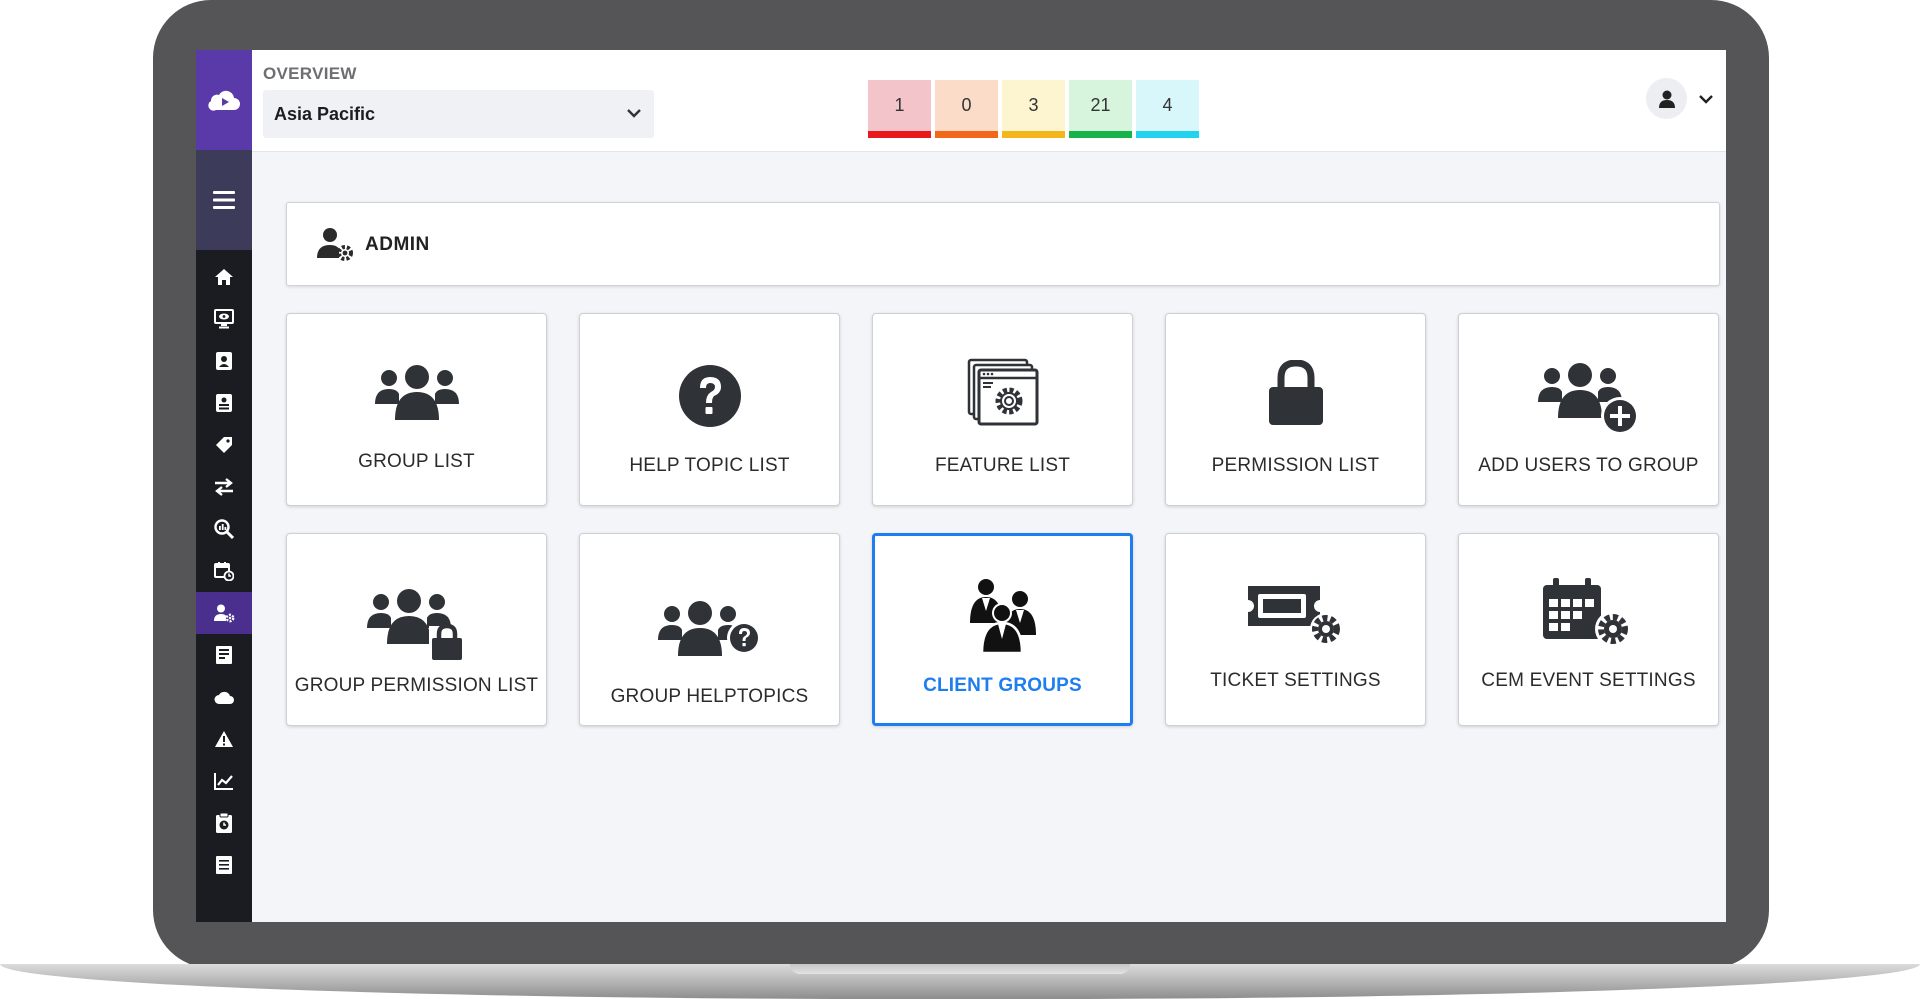 The image size is (1920, 999). I want to click on sidebar-item-tasks, so click(224, 823).